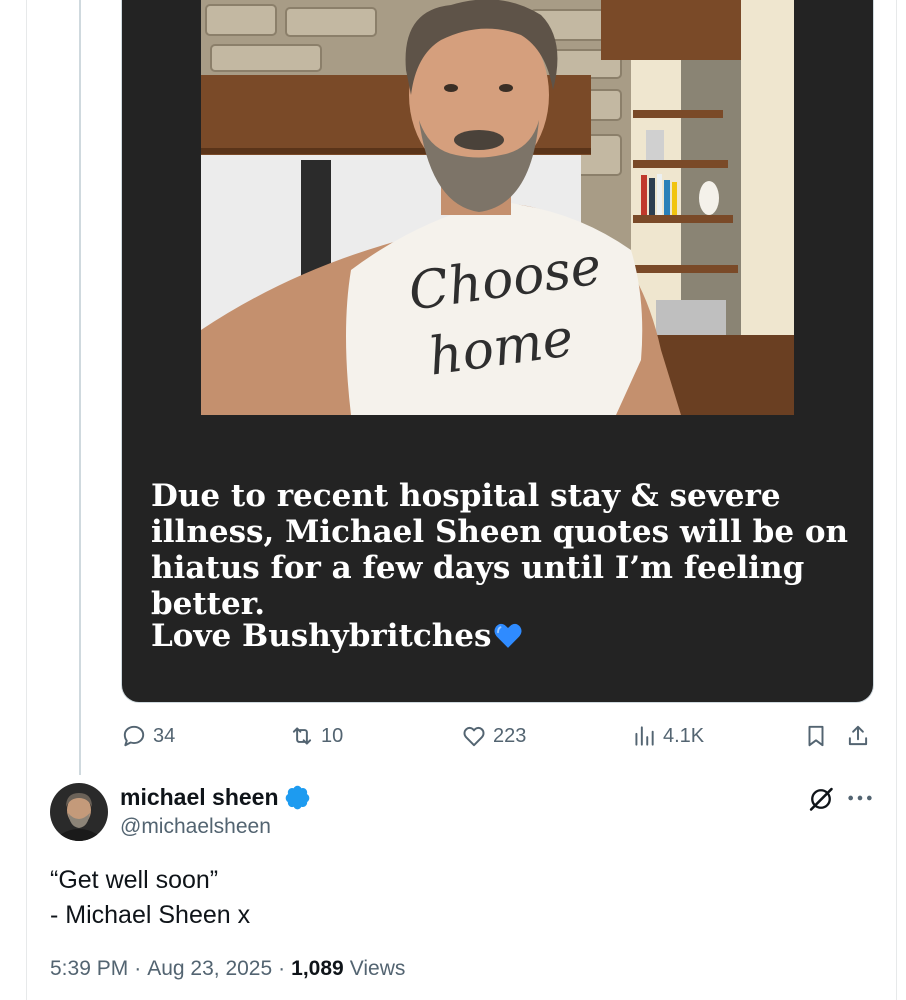 Image resolution: width=906 pixels, height=1000 pixels. I want to click on like-button: 223, so click(493, 736).